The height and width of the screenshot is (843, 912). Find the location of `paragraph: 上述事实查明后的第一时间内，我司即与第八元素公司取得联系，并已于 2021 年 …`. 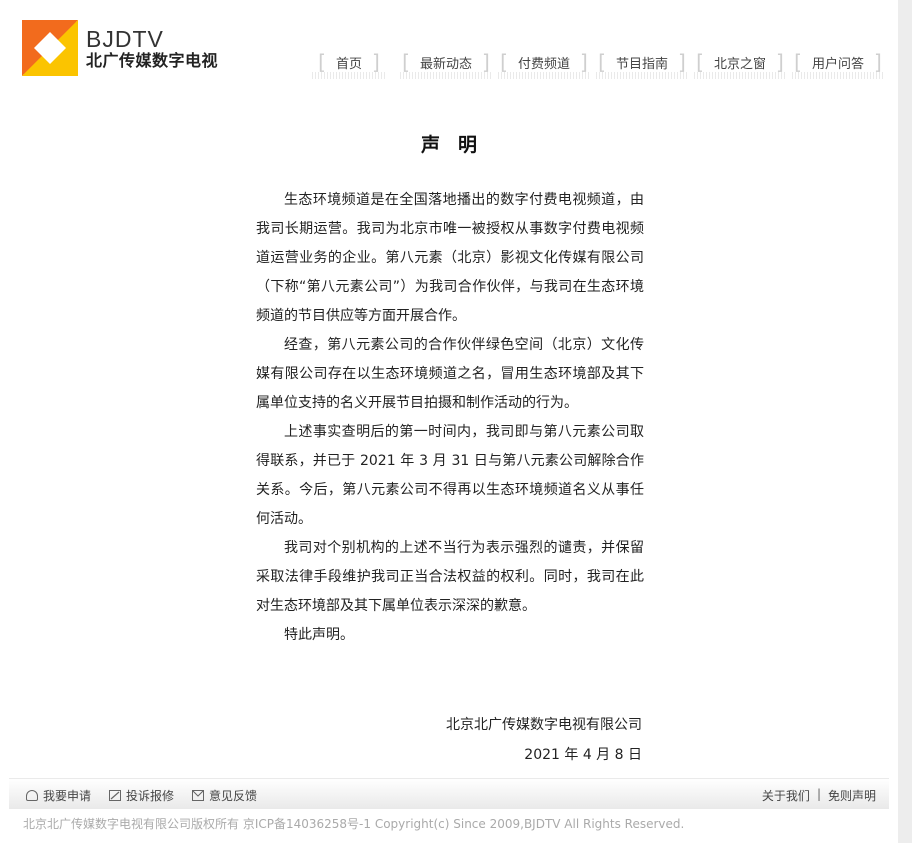

paragraph: 上述事实查明后的第一时间内，我司即与第八元素公司取得联系，并已于 2021 年 … is located at coordinates (450, 475).